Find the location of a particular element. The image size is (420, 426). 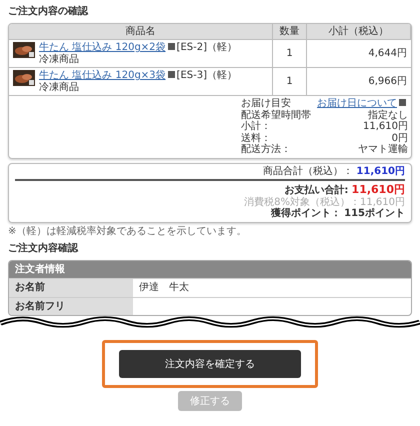

goods-total-label: 商品合計（税込）： is located at coordinates (308, 171).